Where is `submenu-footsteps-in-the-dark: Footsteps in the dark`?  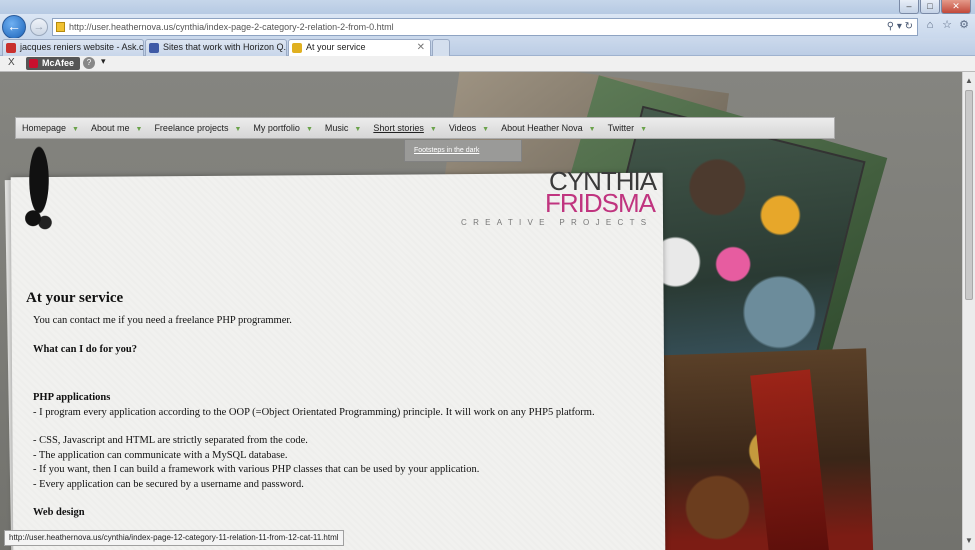 submenu-footsteps-in-the-dark: Footsteps in the dark is located at coordinates (463, 151).